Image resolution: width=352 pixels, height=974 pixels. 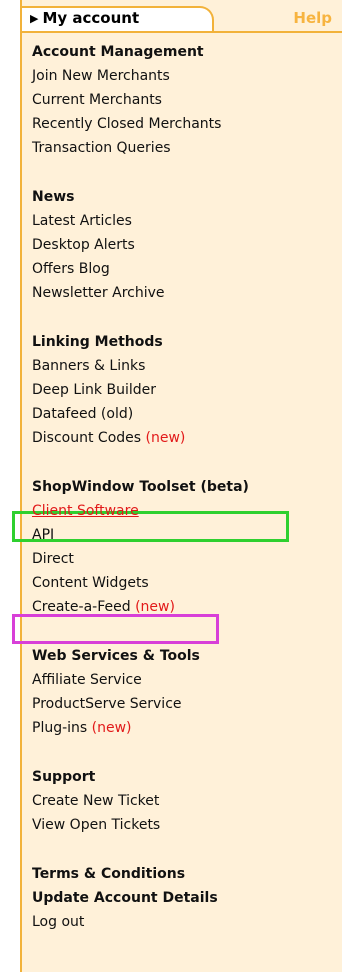 What do you see at coordinates (182, 728) in the screenshot?
I see `menu-item-plug-ins: Plug-ins (new)` at bounding box center [182, 728].